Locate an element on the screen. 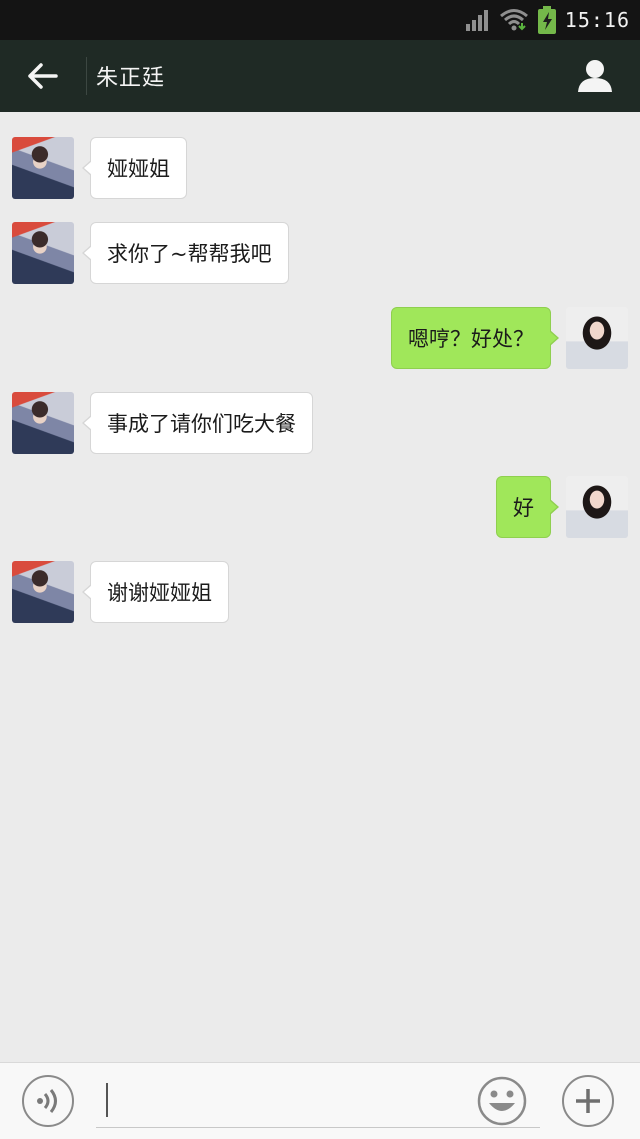  message-row: 求你了~帮帮我吧 is located at coordinates (320, 254).